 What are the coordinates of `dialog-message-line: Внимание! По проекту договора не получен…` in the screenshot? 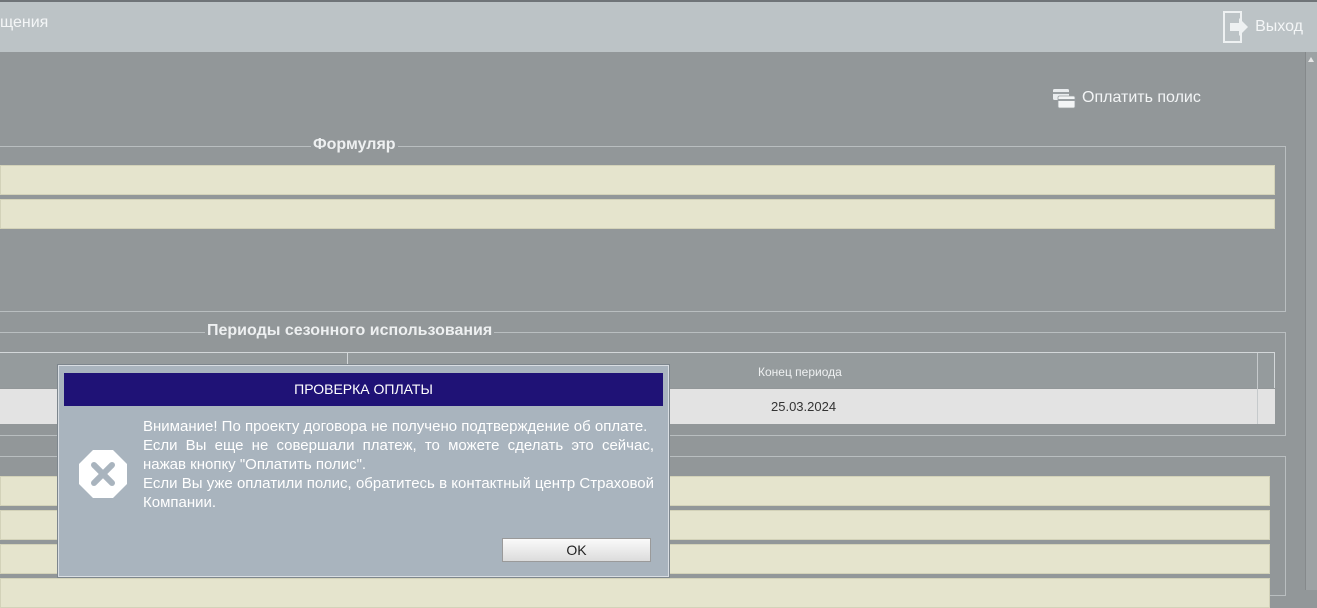 It's located at (395, 426).